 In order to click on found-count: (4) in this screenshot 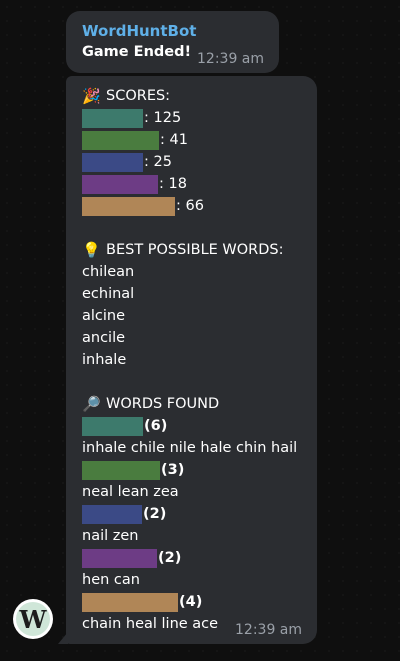, I will do `click(191, 602)`.